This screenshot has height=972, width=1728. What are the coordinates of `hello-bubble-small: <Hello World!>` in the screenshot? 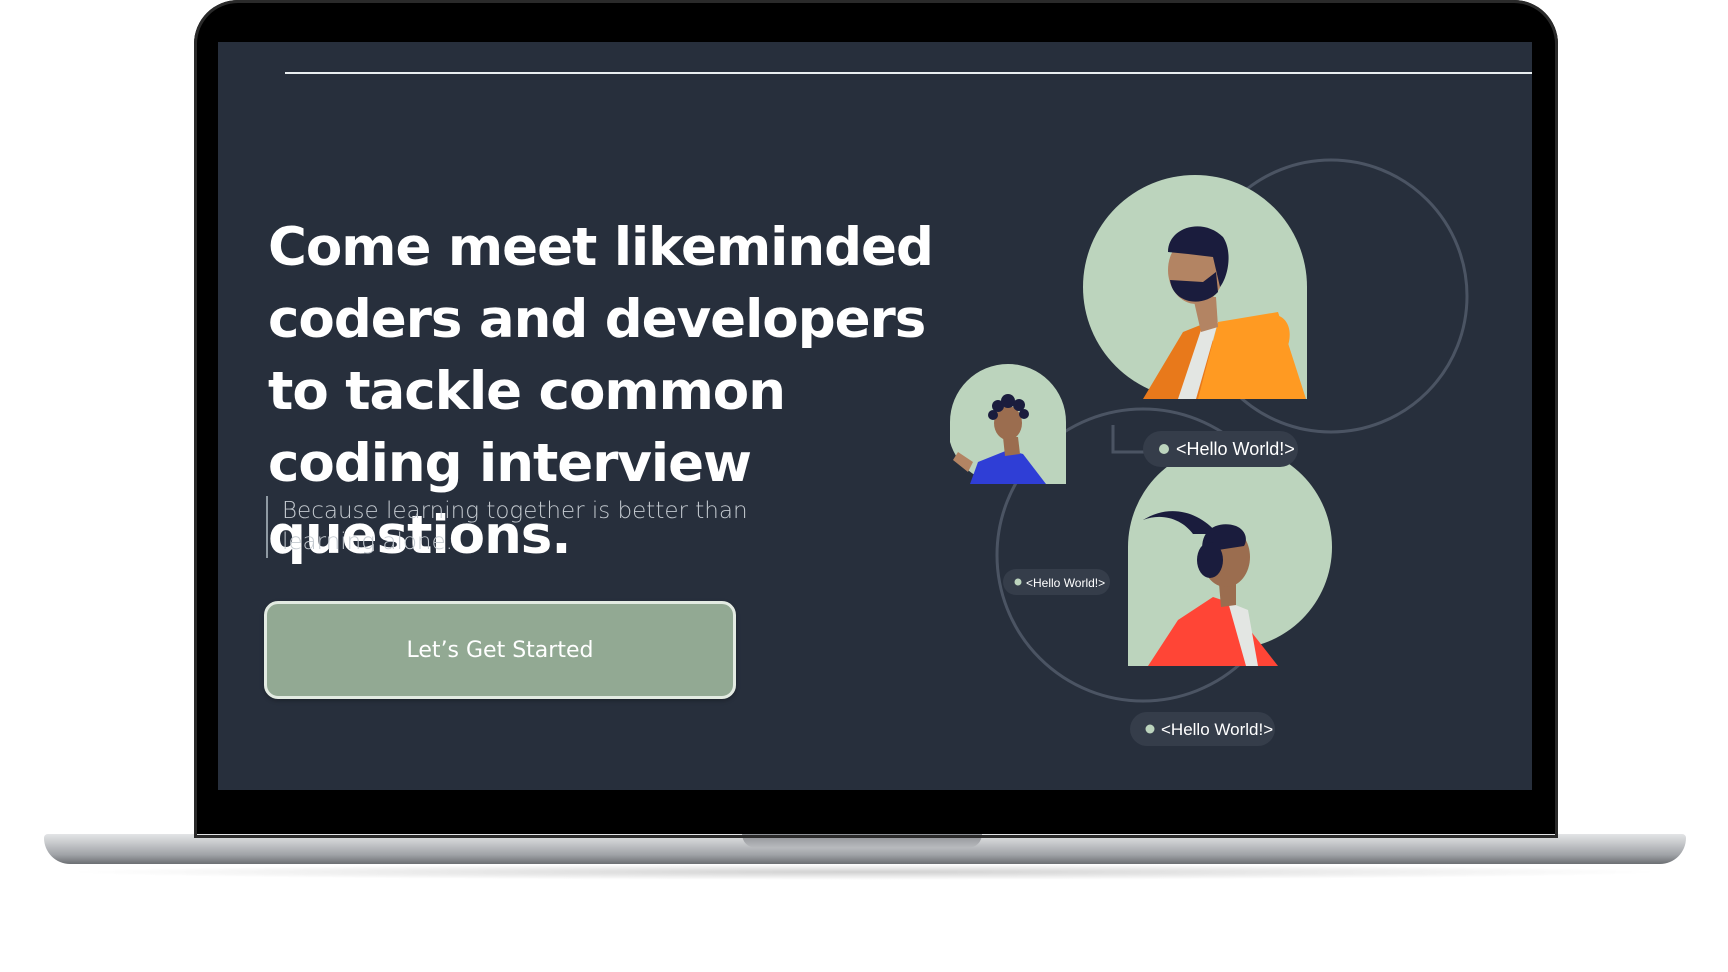 It's located at (1056, 582).